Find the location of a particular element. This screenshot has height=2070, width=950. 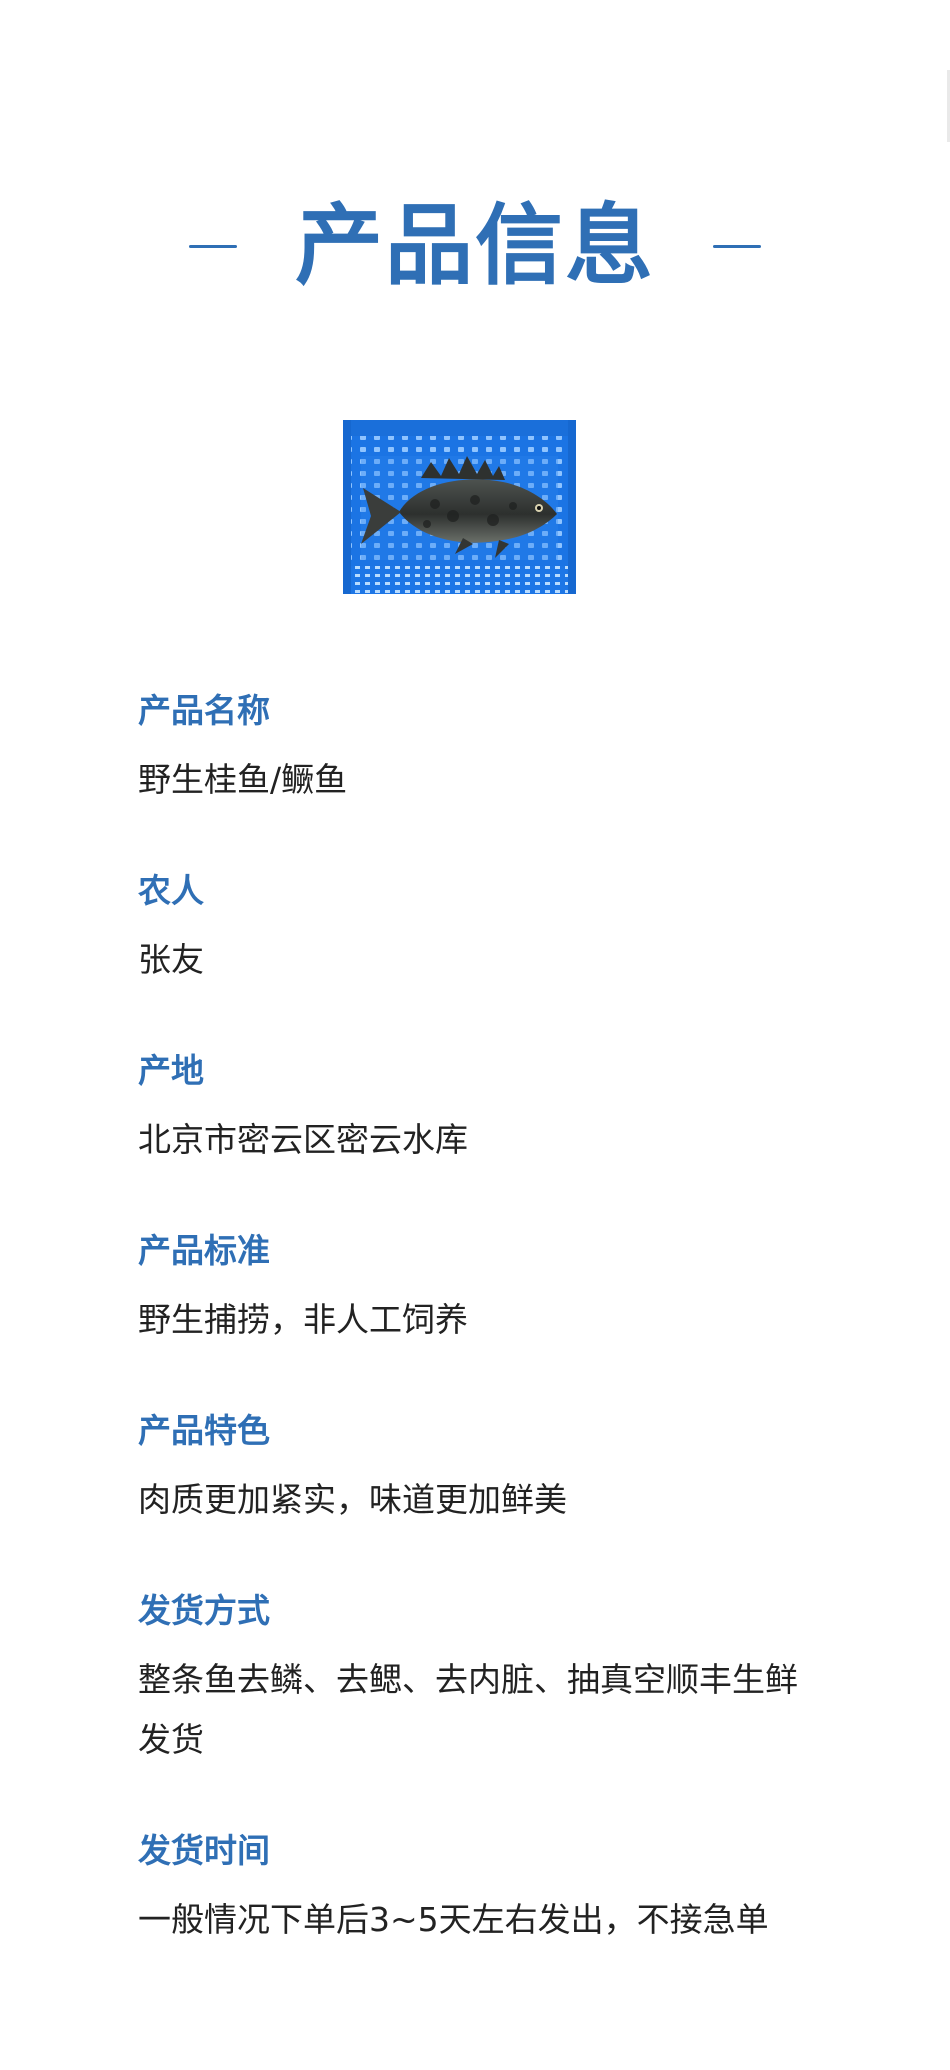

info-label: 产地 is located at coordinates (171, 1070).